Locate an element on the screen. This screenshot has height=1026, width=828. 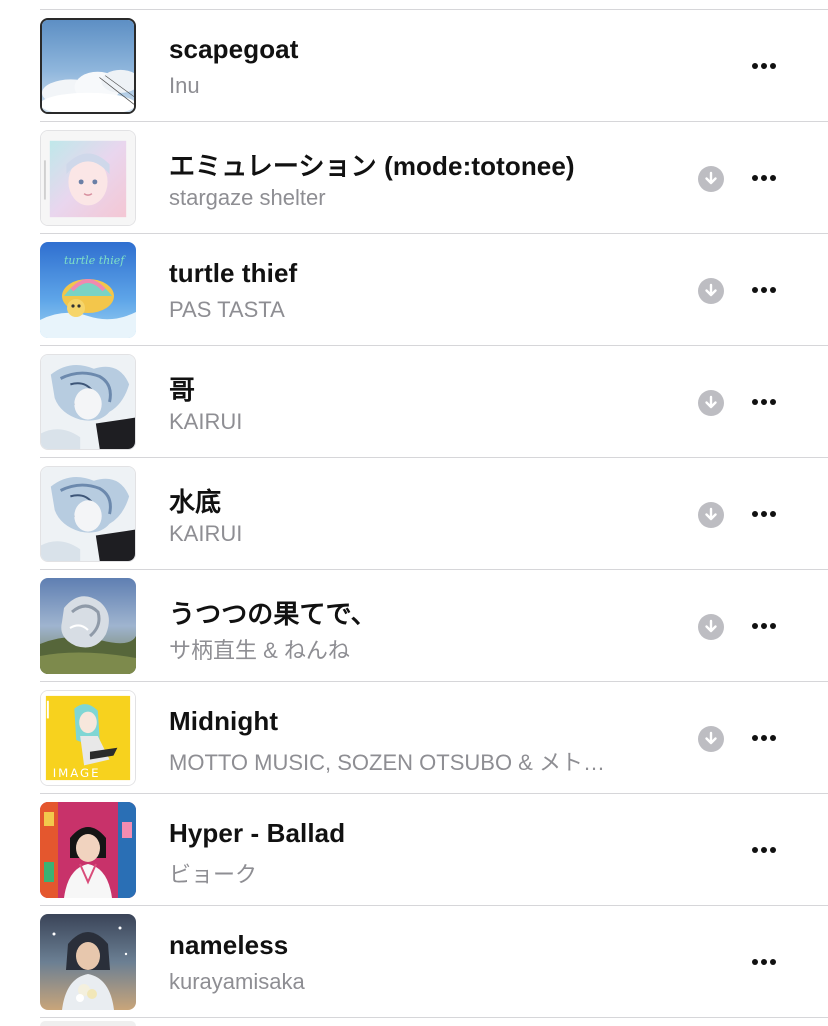
song-title: 哥 is located at coordinates (182, 390).